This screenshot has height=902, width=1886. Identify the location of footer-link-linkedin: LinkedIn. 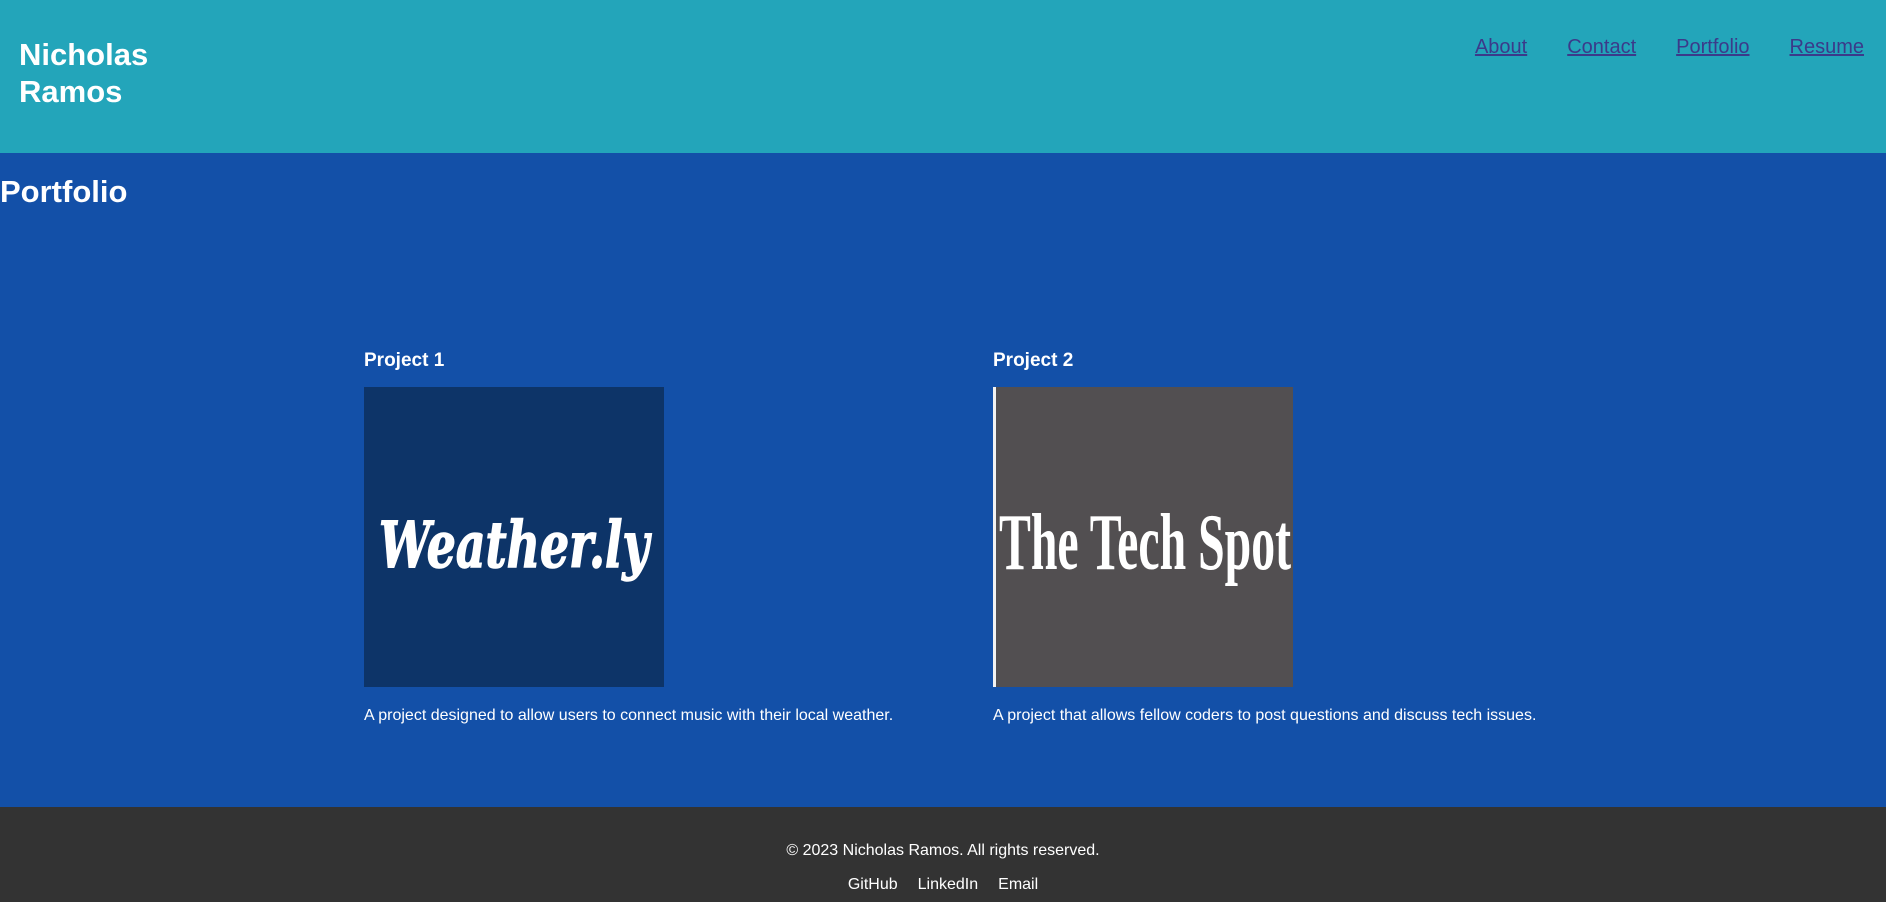
(948, 885).